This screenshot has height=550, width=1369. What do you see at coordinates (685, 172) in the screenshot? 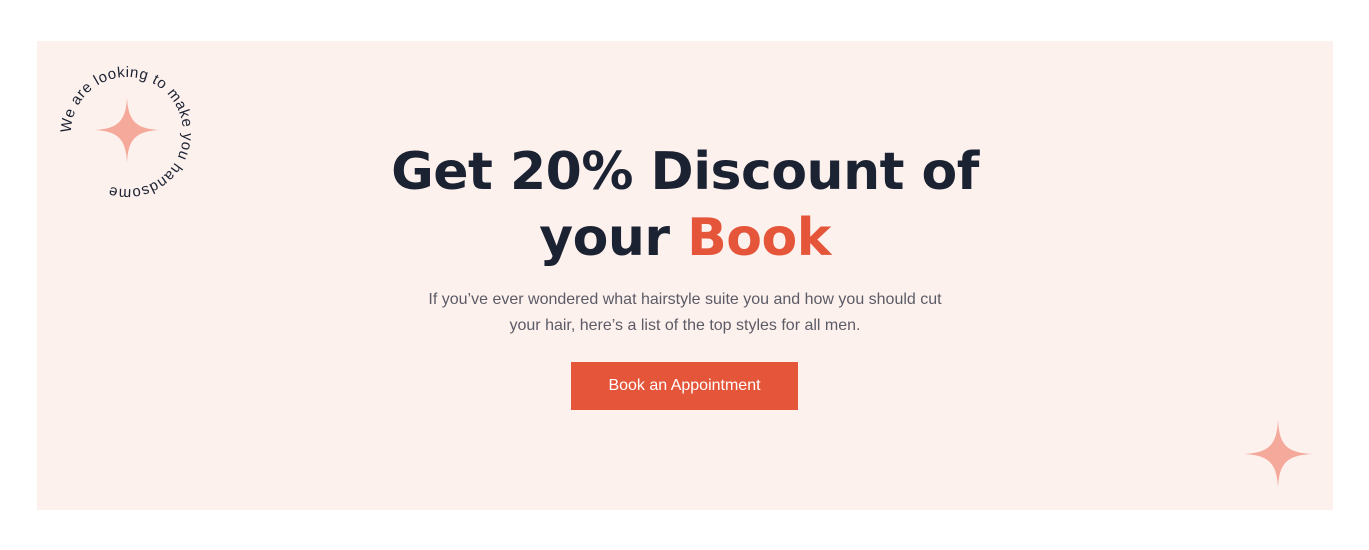
I see `headline-line-1: Get 20% Discount of` at bounding box center [685, 172].